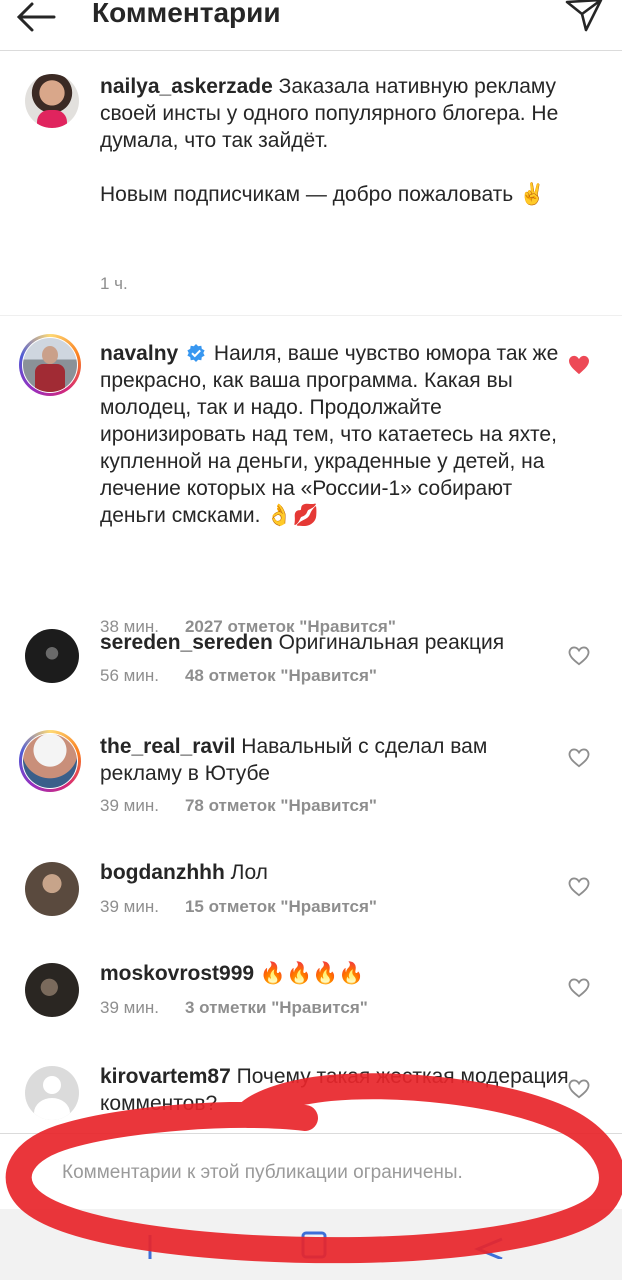 The height and width of the screenshot is (1280, 622). What do you see at coordinates (249, 872) in the screenshot?
I see `comment-body: Лол` at bounding box center [249, 872].